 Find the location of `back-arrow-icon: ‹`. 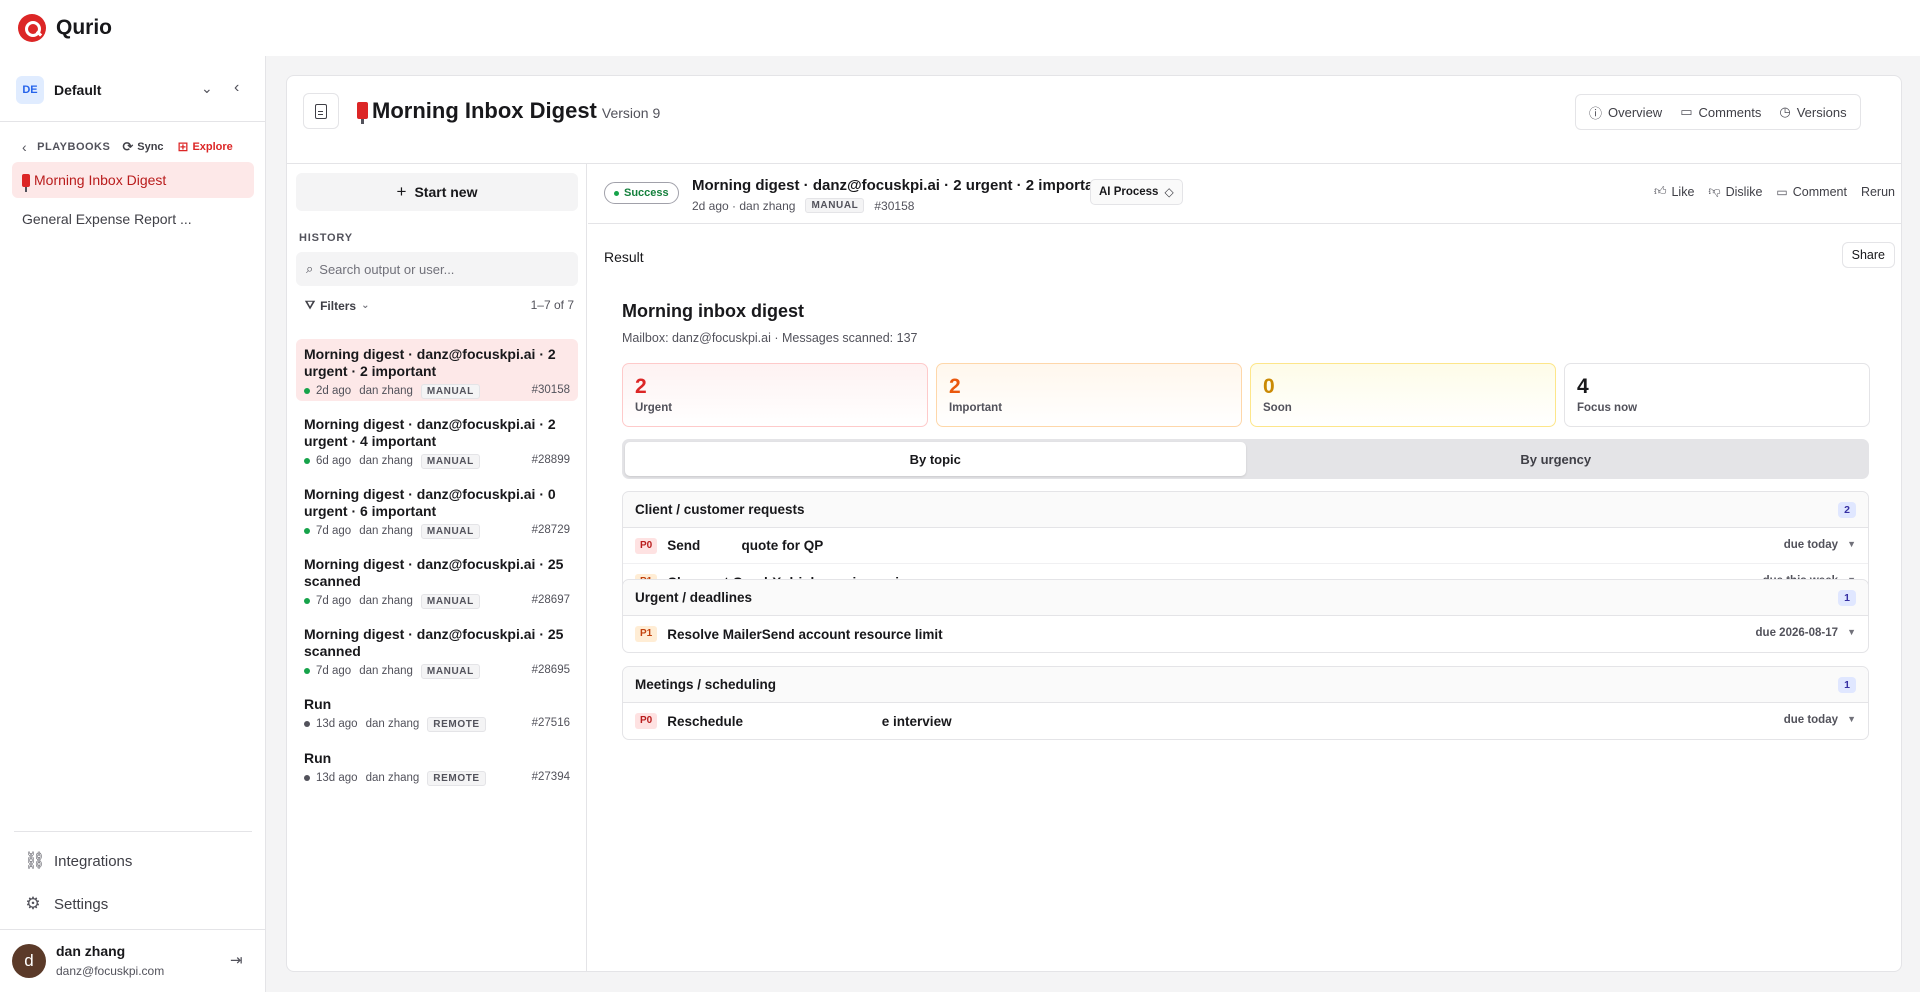

back-arrow-icon: ‹ is located at coordinates (24, 147).